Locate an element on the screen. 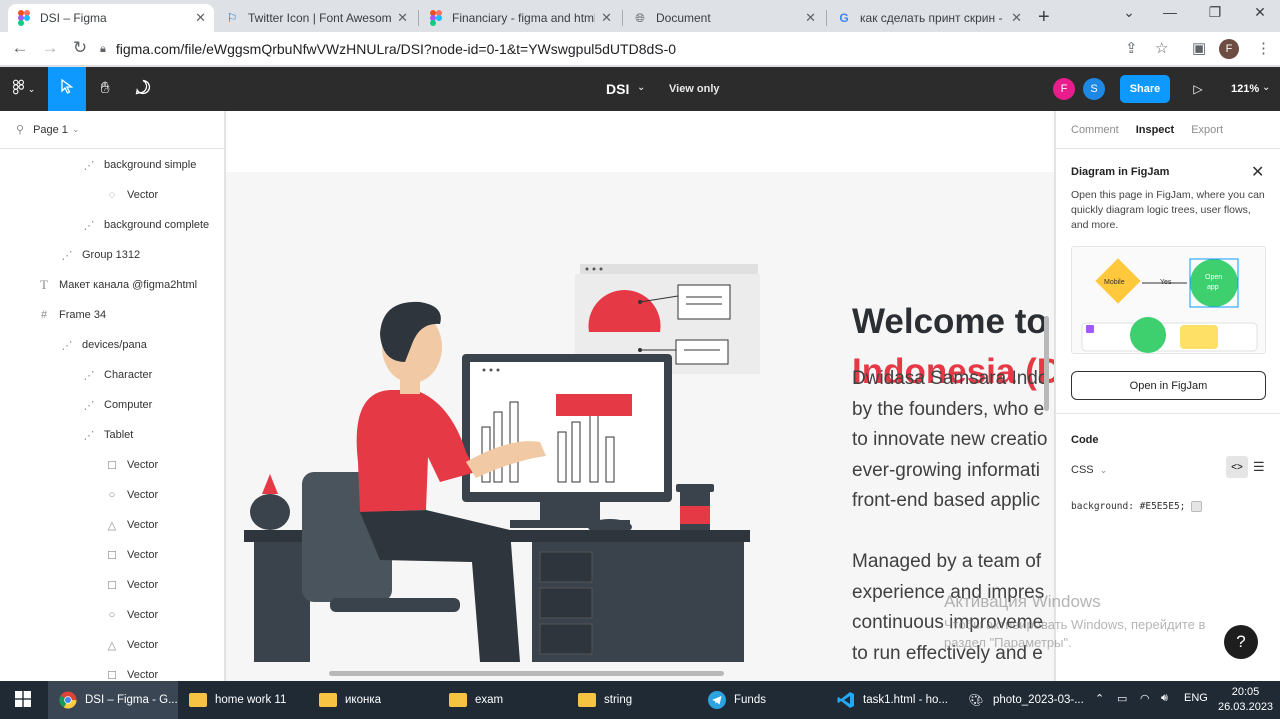 The image size is (1280, 719). horizontal-scrollbar is located at coordinates (526, 673).